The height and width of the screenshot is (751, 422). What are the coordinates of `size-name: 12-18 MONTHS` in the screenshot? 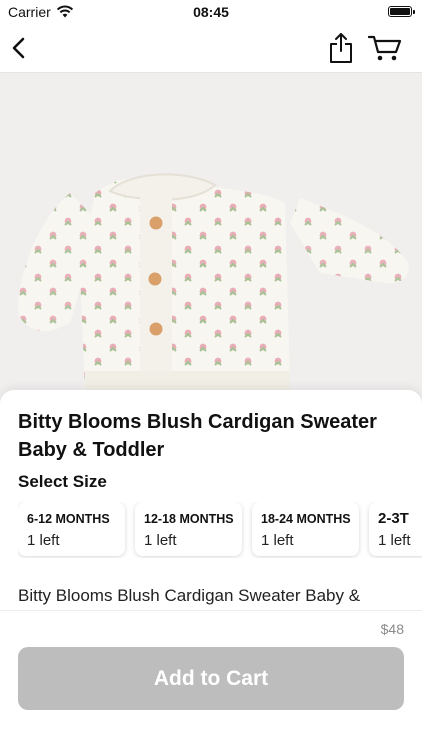 It's located at (189, 519).